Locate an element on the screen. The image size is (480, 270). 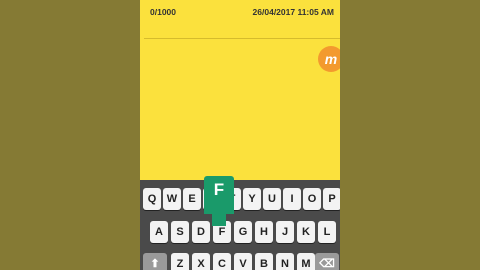
key-s: S is located at coordinates (180, 232).